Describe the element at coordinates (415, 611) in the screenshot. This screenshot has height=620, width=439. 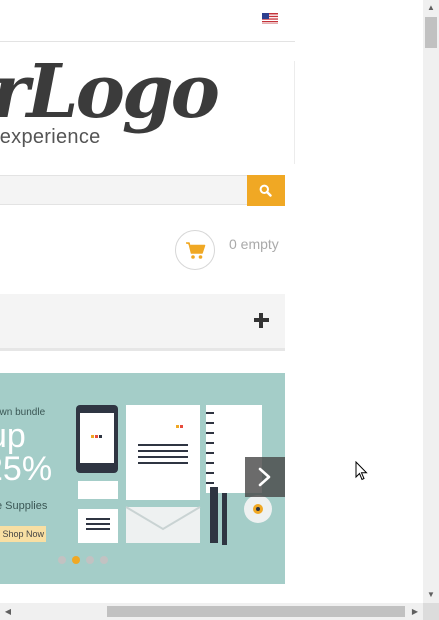
I see `scroll-right-icon: ▶` at that location.